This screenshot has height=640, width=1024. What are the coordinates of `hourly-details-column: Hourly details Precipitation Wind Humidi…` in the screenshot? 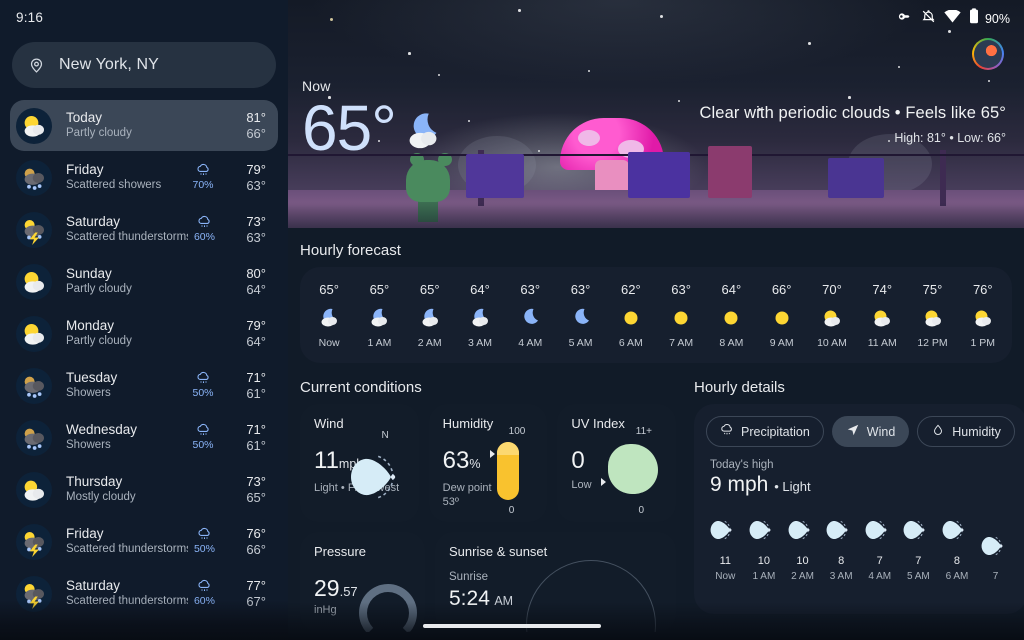 It's located at (856, 498).